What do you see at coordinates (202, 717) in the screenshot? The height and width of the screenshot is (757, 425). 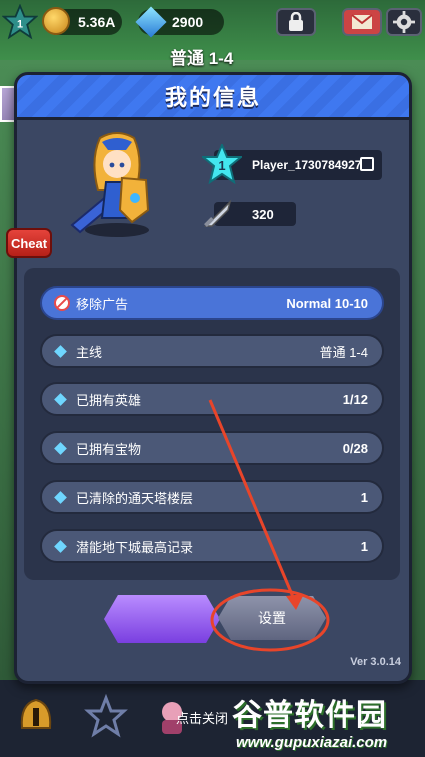 I see `tap-to-close-hint: 点击关闭` at bounding box center [202, 717].